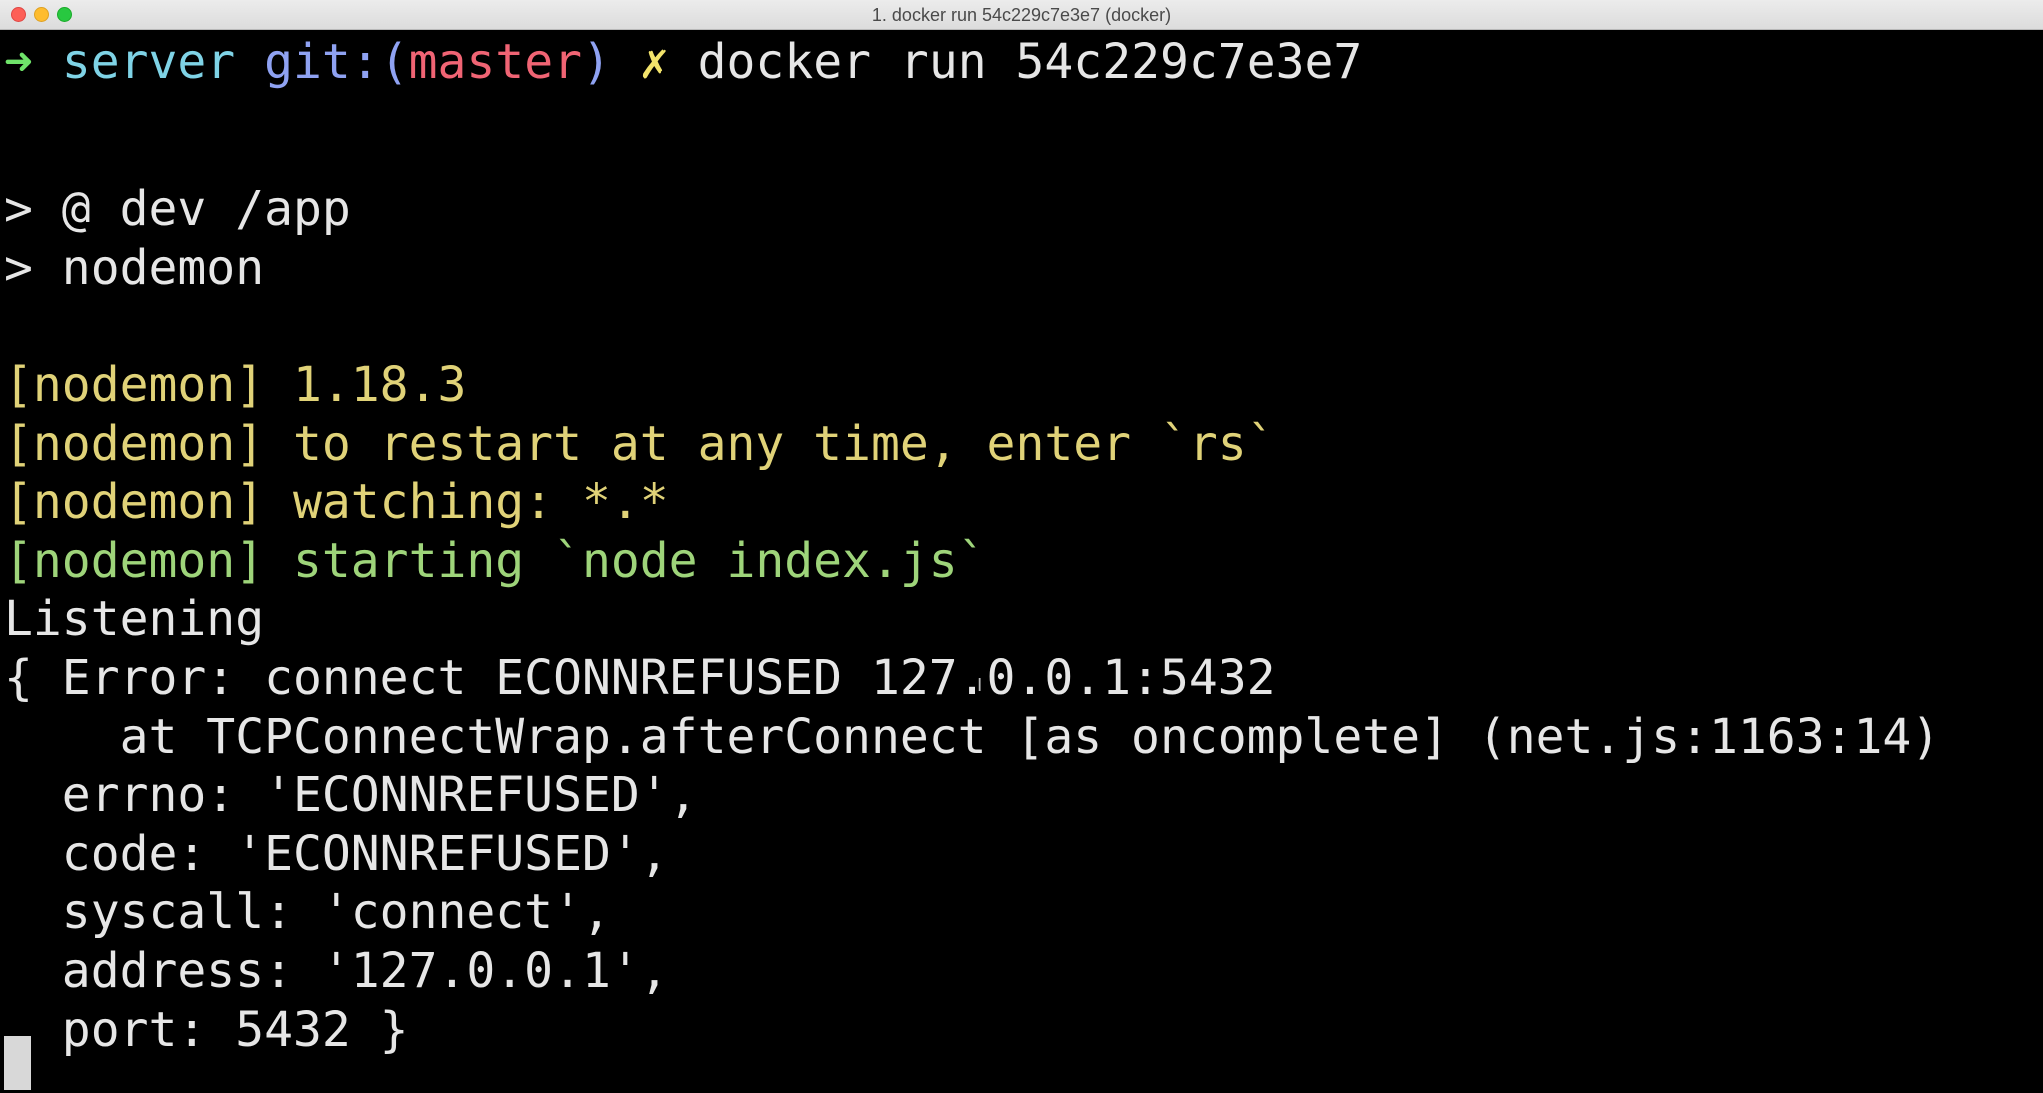 This screenshot has width=2043, height=1093. Describe the element at coordinates (980, 685) in the screenshot. I see `ibeam-cursor-icon: Ⅰ` at that location.